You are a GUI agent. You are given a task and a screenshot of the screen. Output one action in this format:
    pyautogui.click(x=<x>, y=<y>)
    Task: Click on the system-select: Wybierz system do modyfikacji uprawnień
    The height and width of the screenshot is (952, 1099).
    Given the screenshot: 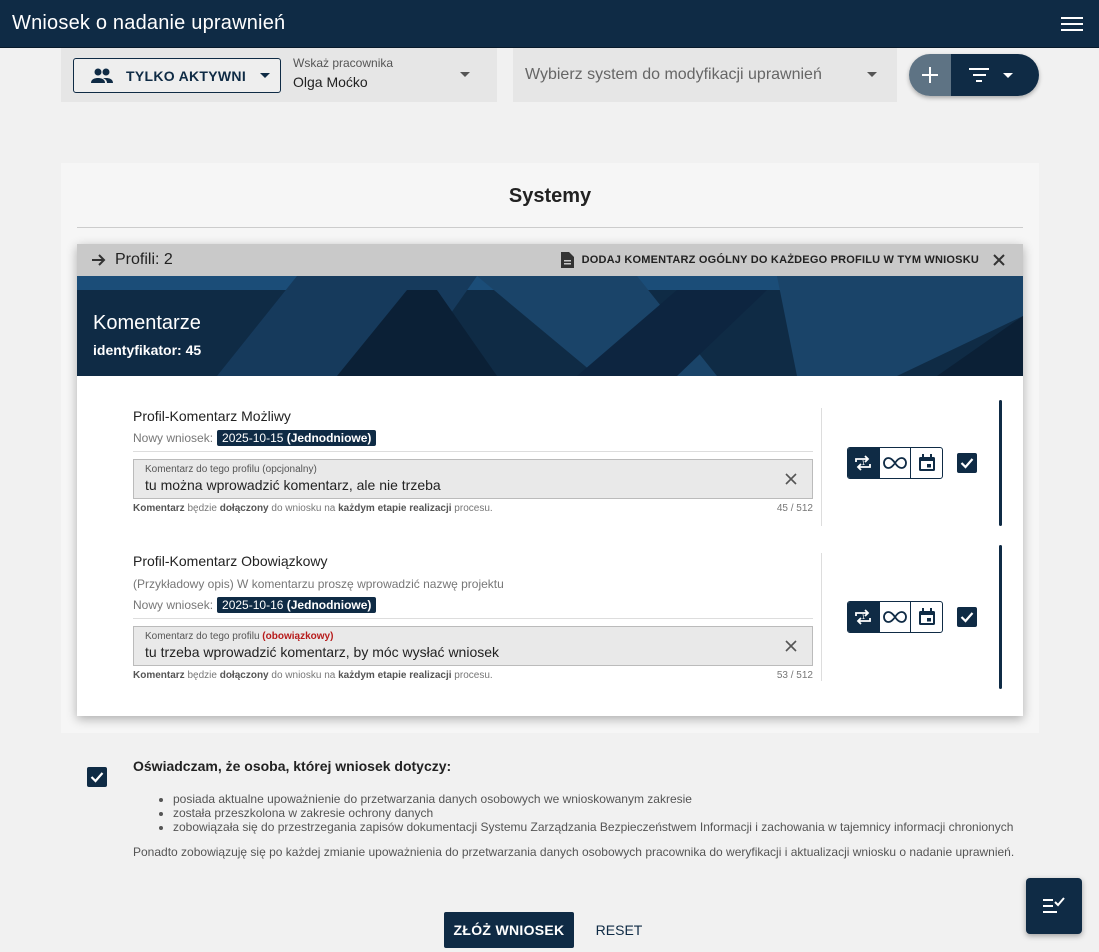 What is the action you would take?
    pyautogui.click(x=705, y=75)
    